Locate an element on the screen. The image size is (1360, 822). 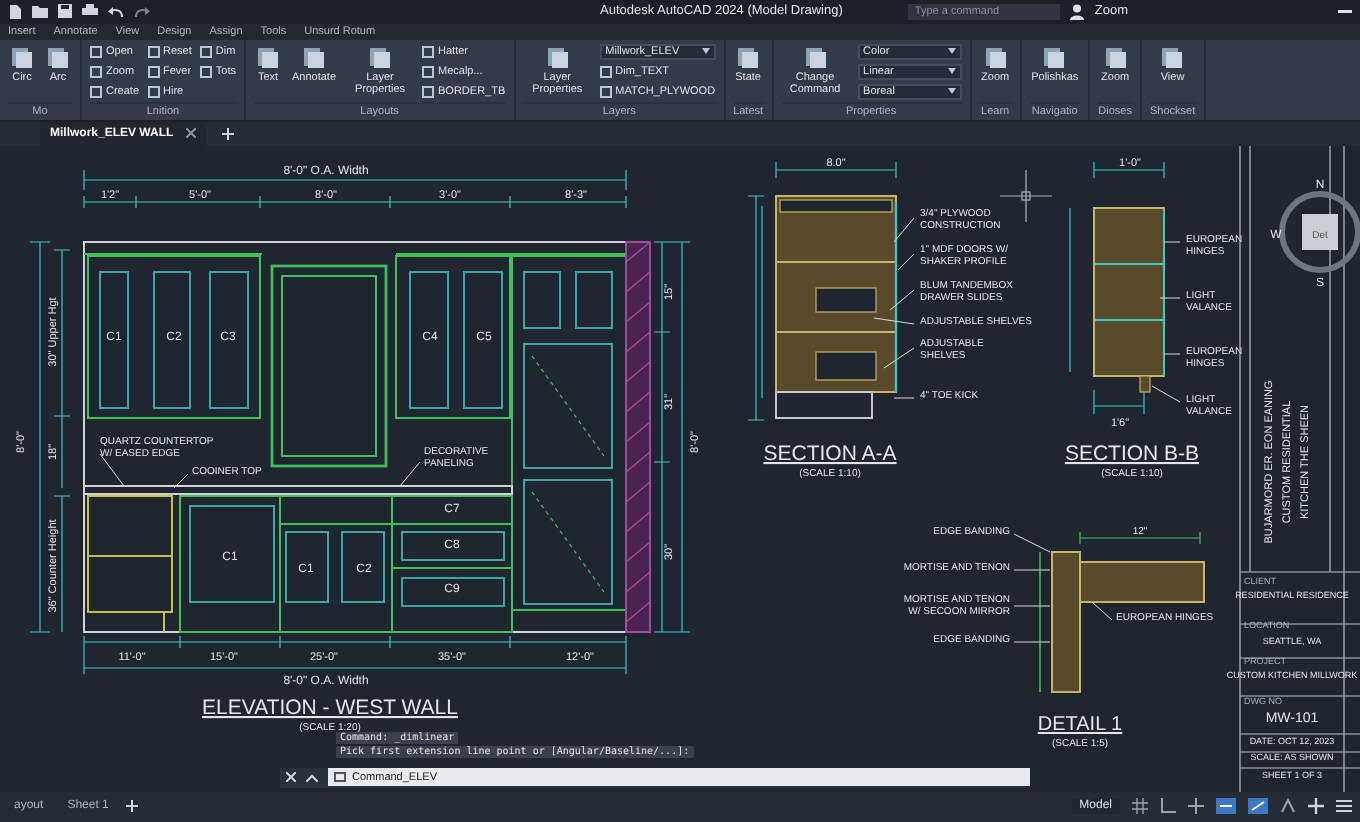
viewcube-face is located at coordinates (1320, 231).